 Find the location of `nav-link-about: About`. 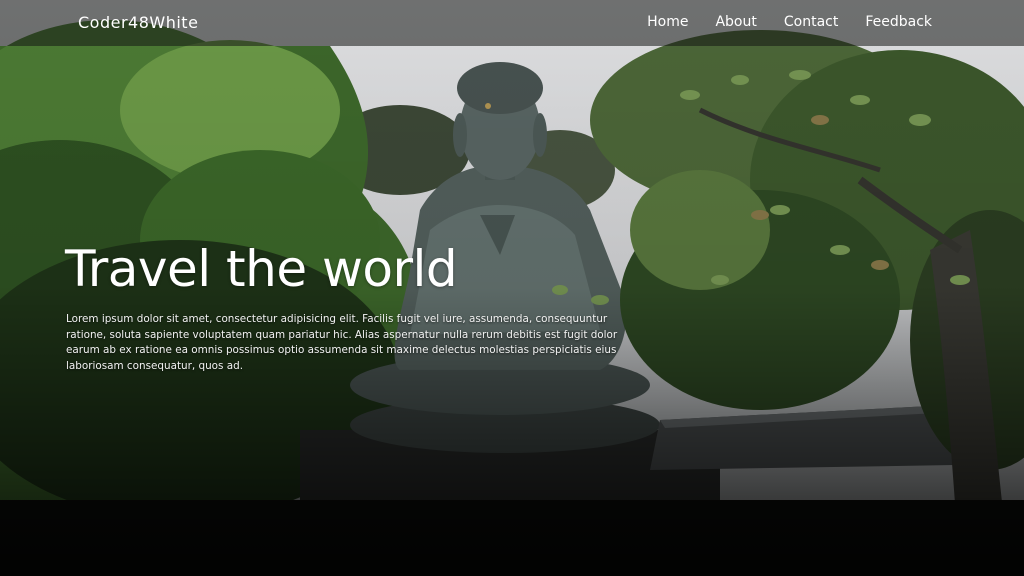

nav-link-about: About is located at coordinates (735, 22).